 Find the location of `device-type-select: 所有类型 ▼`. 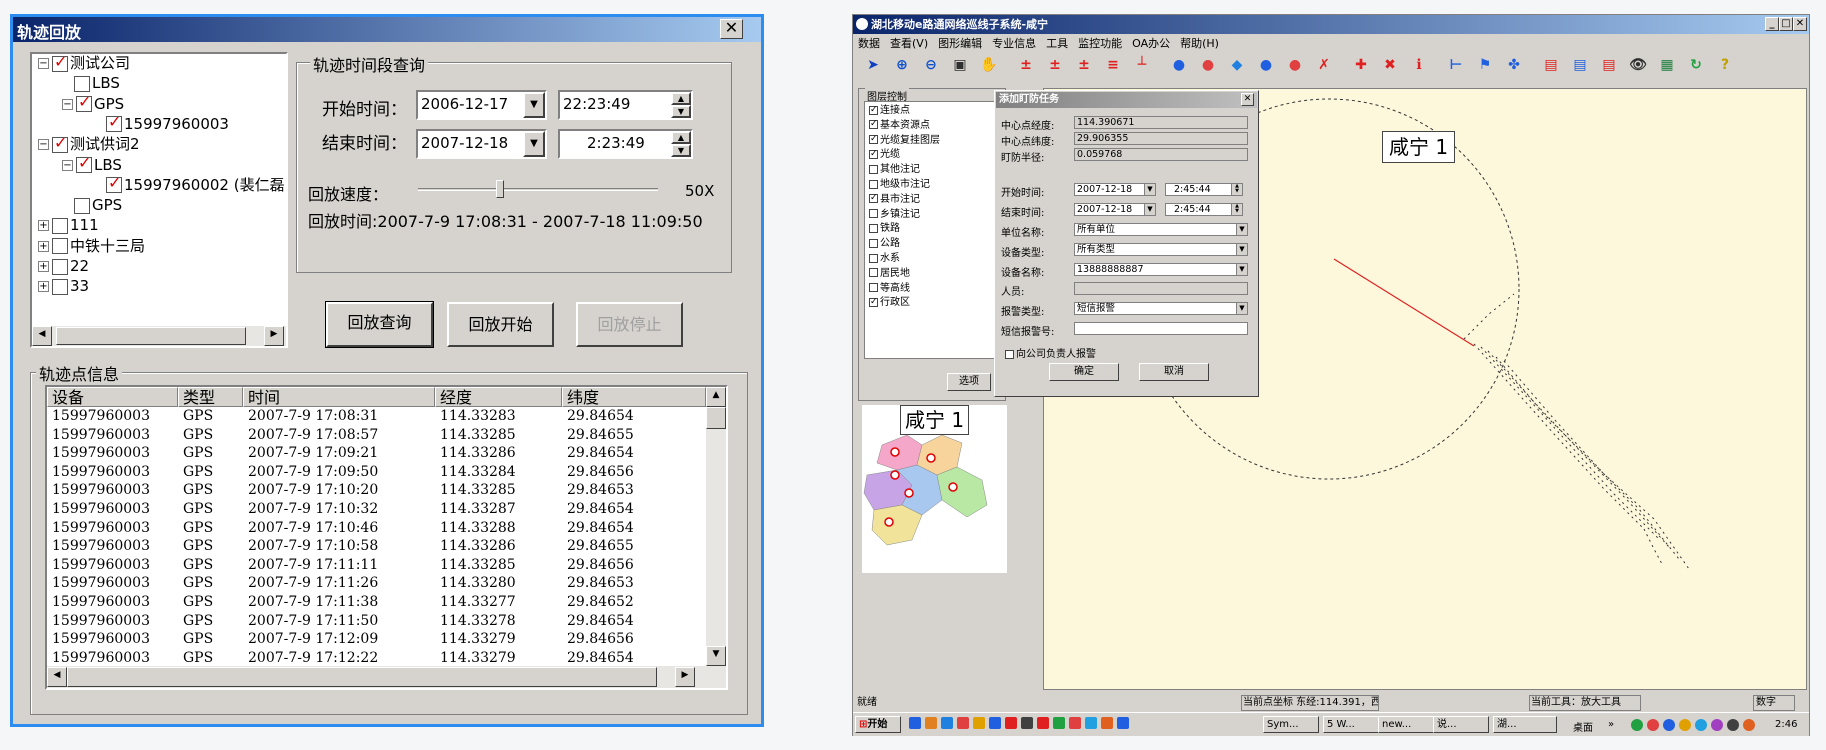

device-type-select: 所有类型 ▼ is located at coordinates (1161, 249).